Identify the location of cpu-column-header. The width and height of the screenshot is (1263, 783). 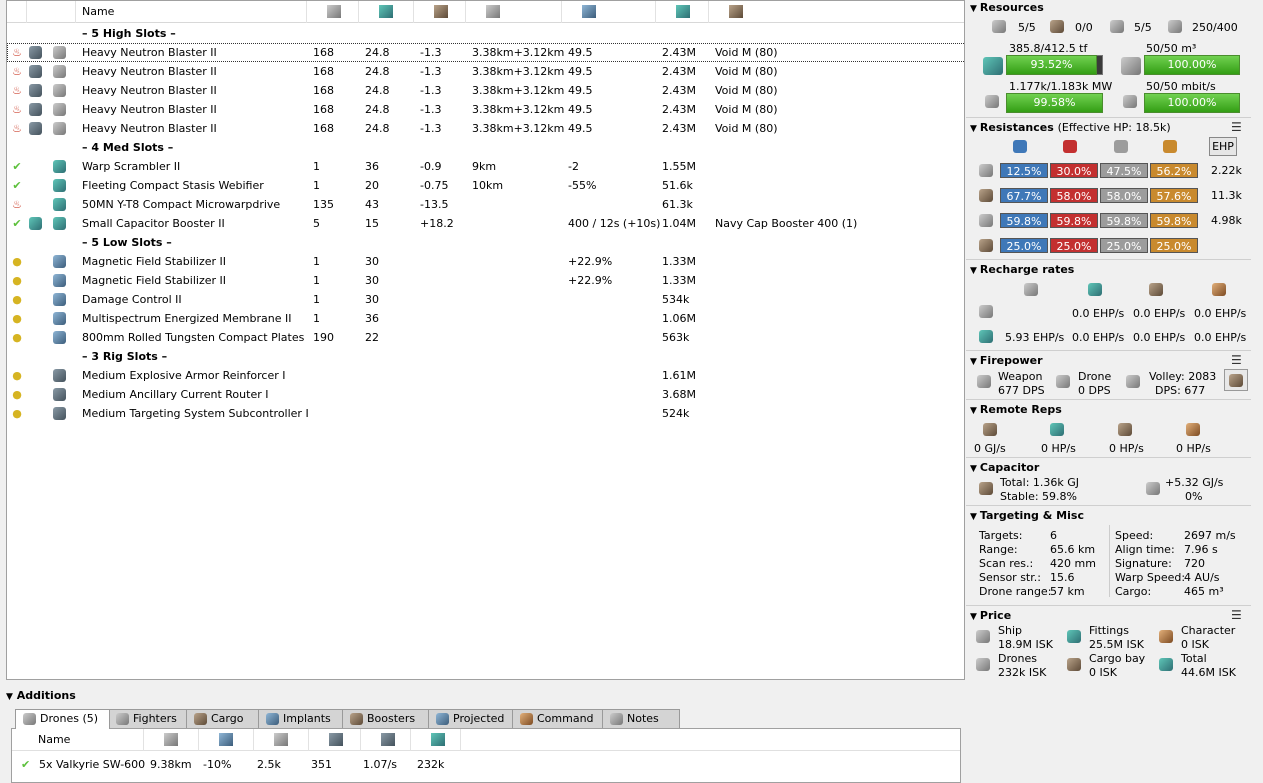
(333, 12).